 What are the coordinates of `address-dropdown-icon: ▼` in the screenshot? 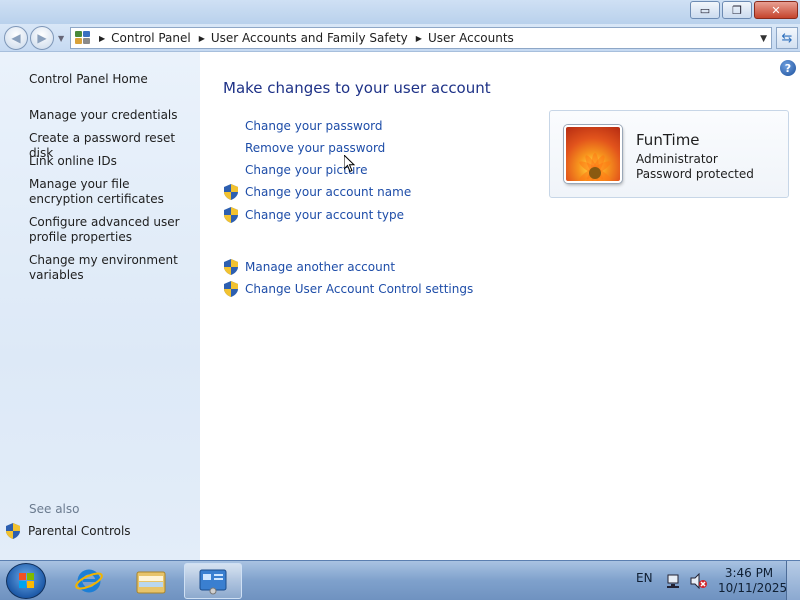 It's located at (763, 39).